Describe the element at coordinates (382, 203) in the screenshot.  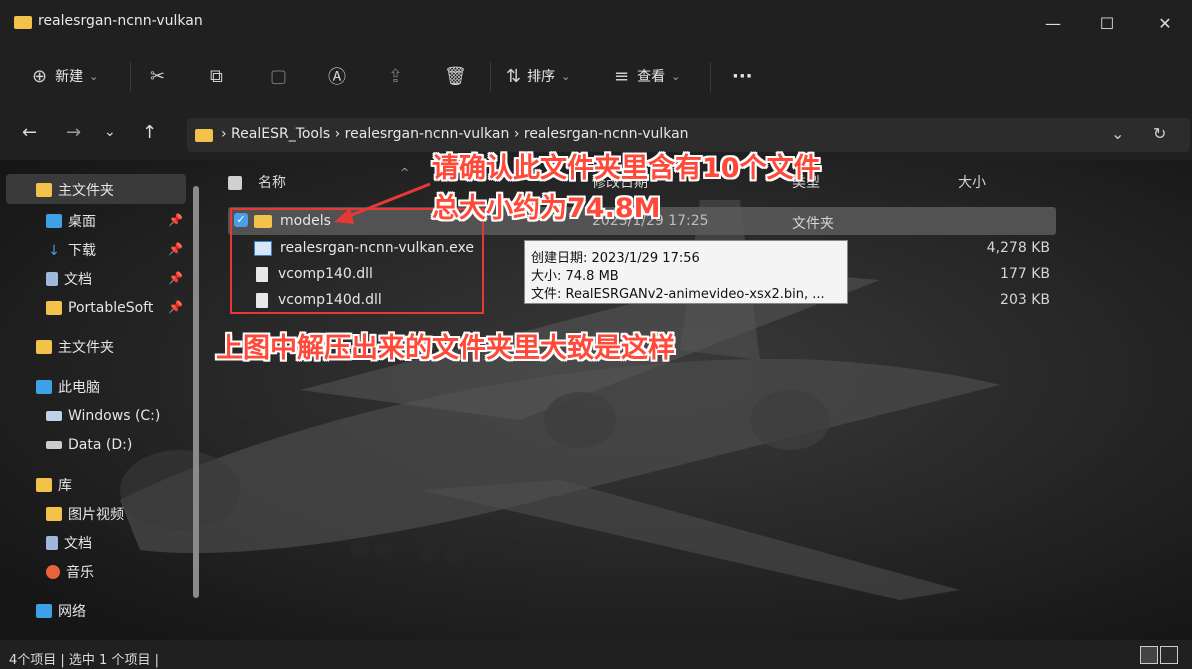
I see `annotation-arrow` at that location.